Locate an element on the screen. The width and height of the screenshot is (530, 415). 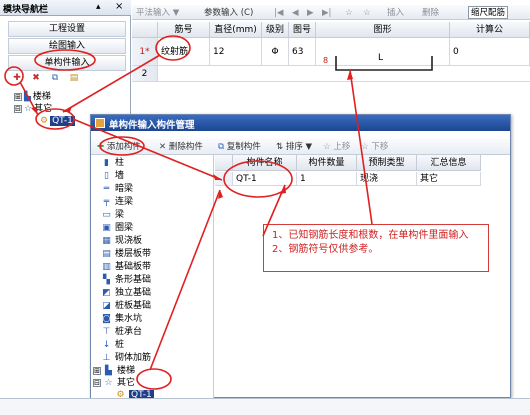
slab-icon: ▦ is located at coordinates (106, 241).